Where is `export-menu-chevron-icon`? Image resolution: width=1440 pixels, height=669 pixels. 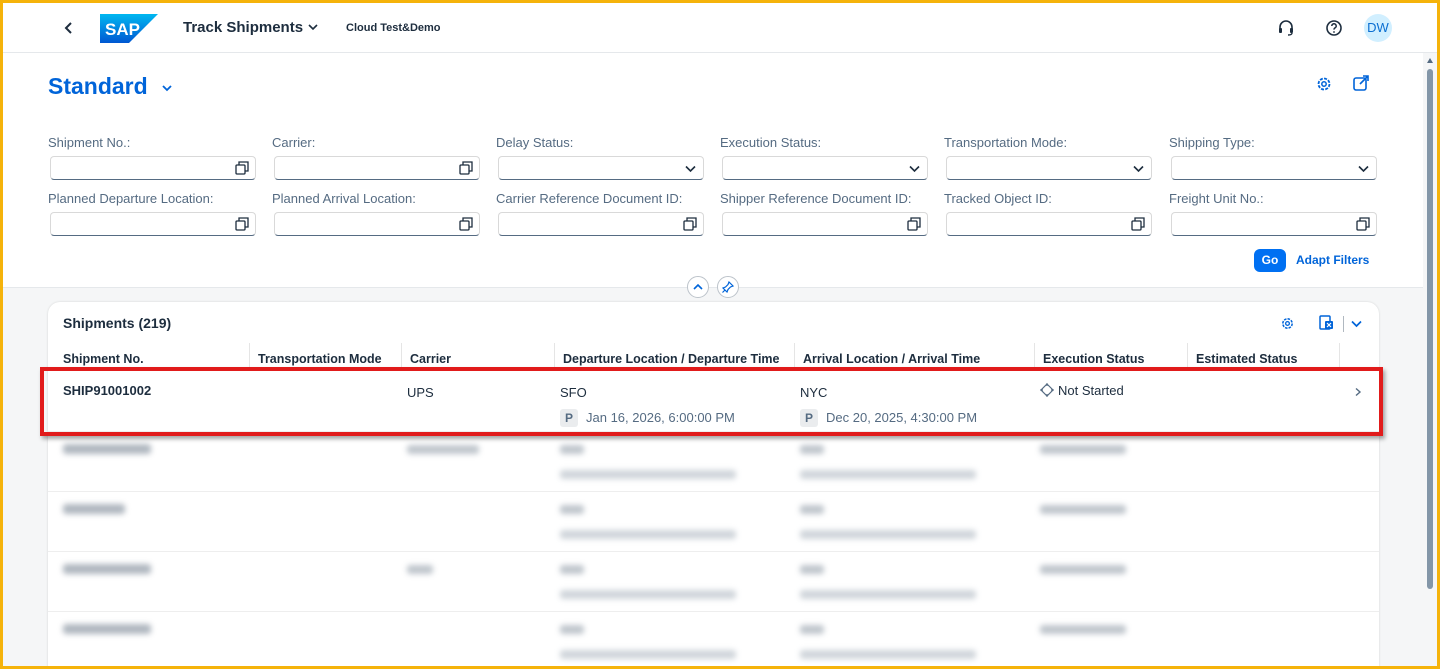 export-menu-chevron-icon is located at coordinates (1356, 323).